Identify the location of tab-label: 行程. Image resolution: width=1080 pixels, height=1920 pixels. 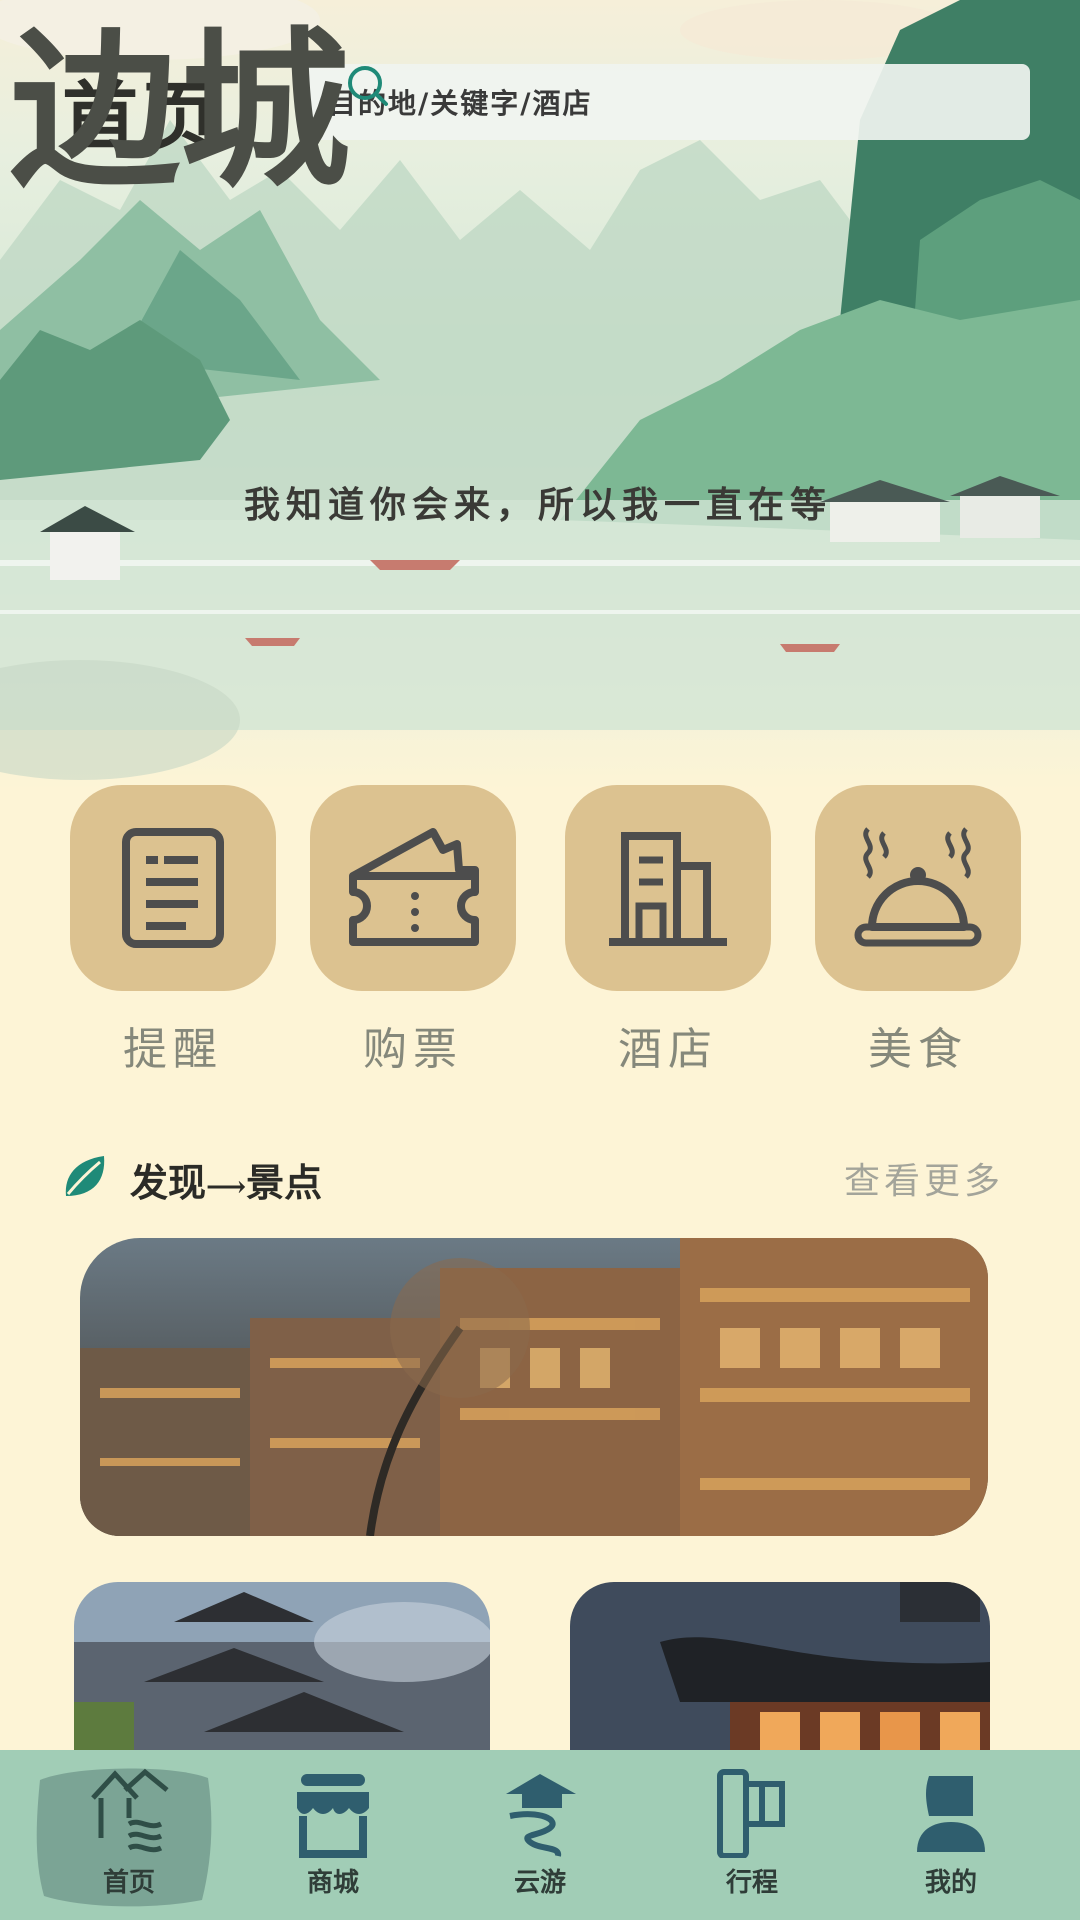
(751, 1883).